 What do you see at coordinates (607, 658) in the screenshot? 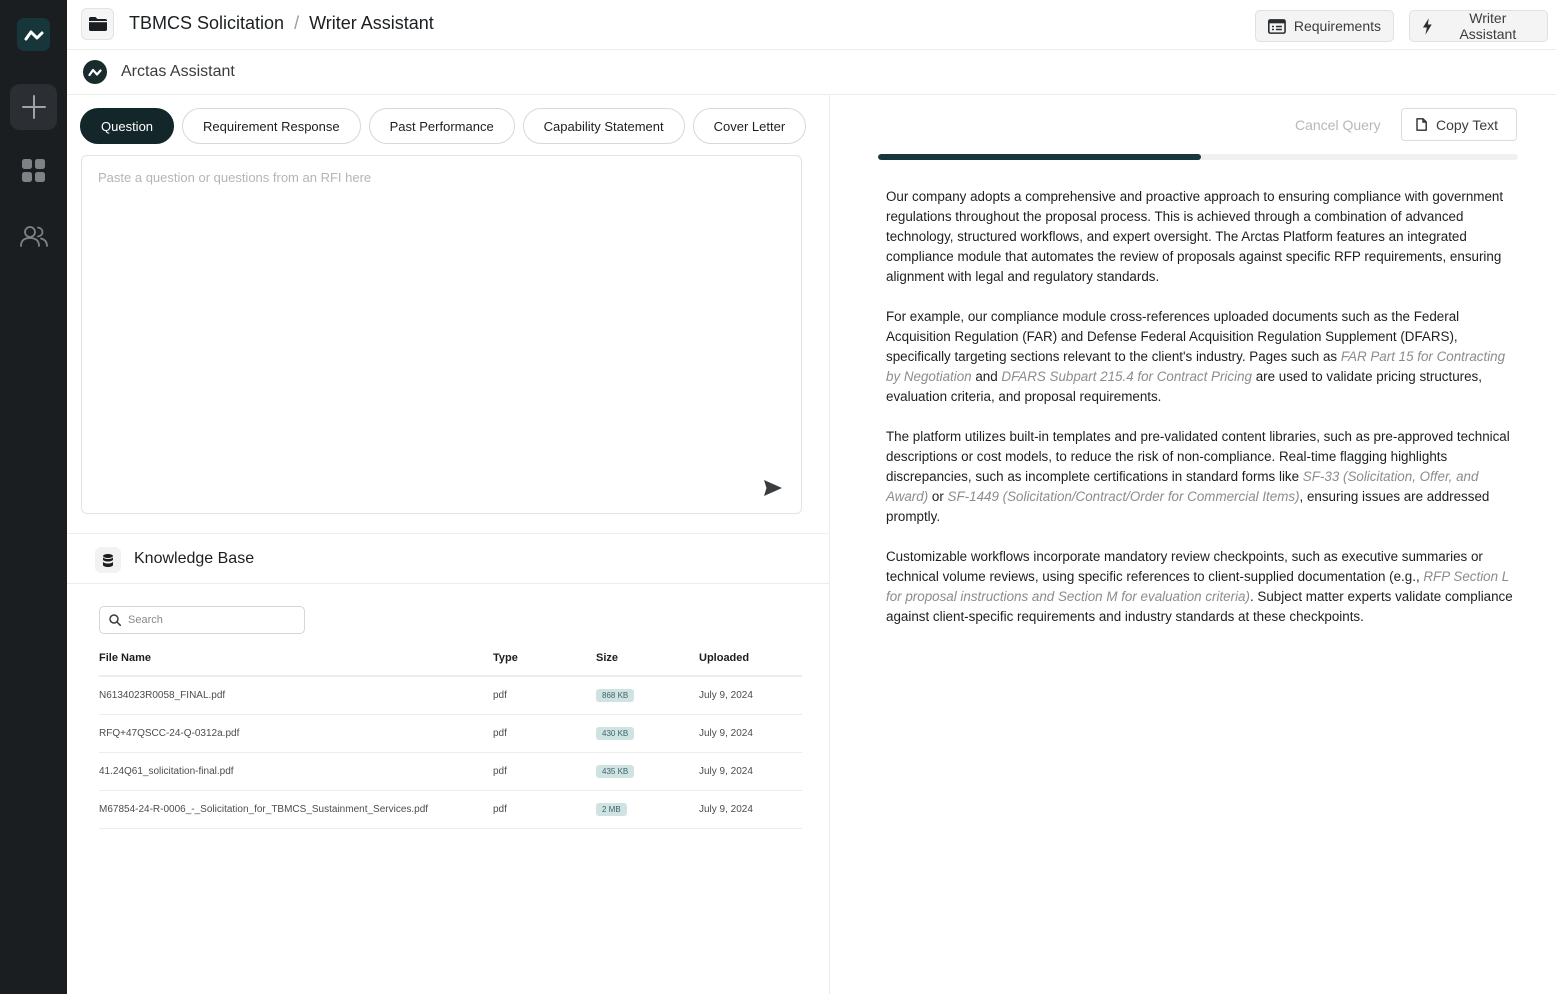
I see `column-header-size: Size` at bounding box center [607, 658].